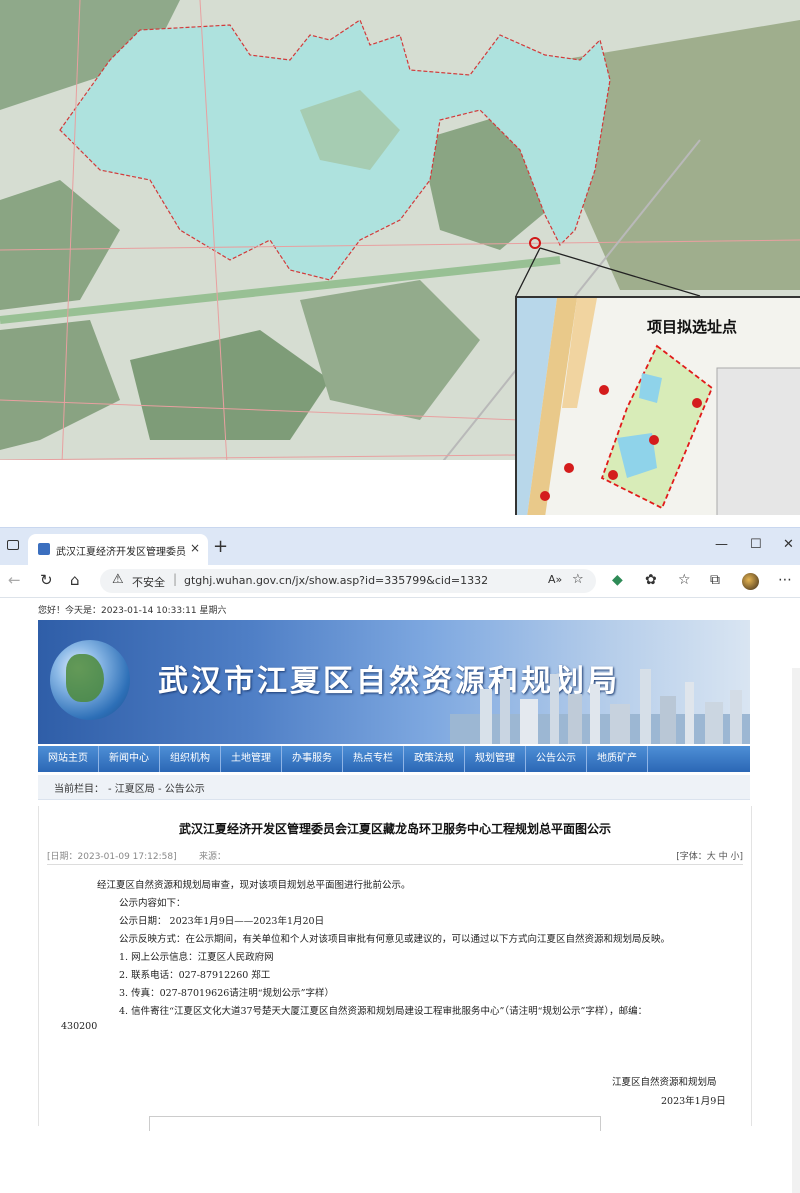  What do you see at coordinates (785, 580) in the screenshot?
I see `more-menu-icon: ⋯` at bounding box center [785, 580].